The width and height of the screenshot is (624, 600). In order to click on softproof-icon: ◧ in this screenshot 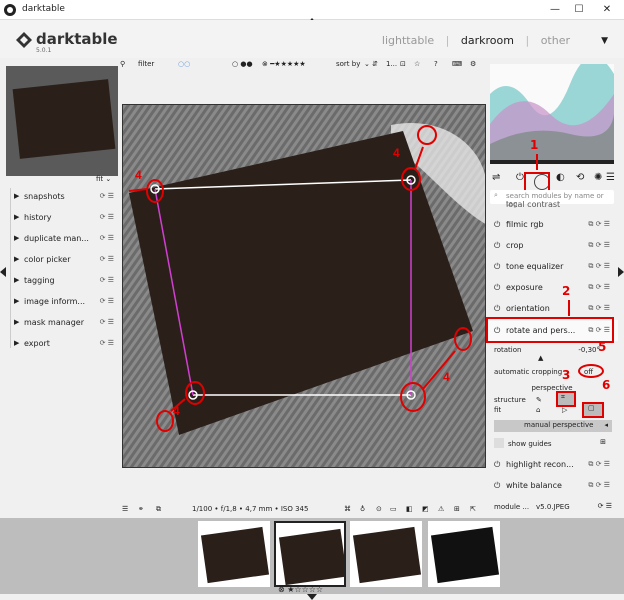, I will do `click(409, 509)`.